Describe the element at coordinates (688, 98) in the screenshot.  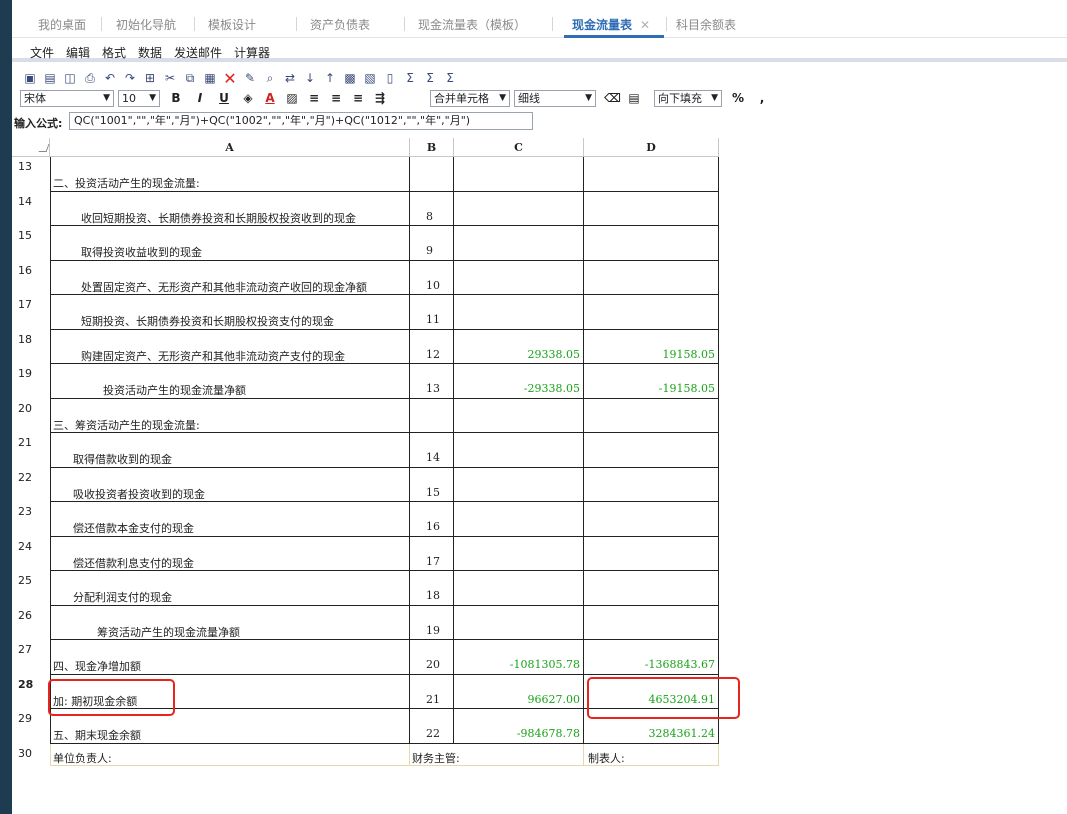
I see `fill-down-select: 向下填充 ▼` at that location.